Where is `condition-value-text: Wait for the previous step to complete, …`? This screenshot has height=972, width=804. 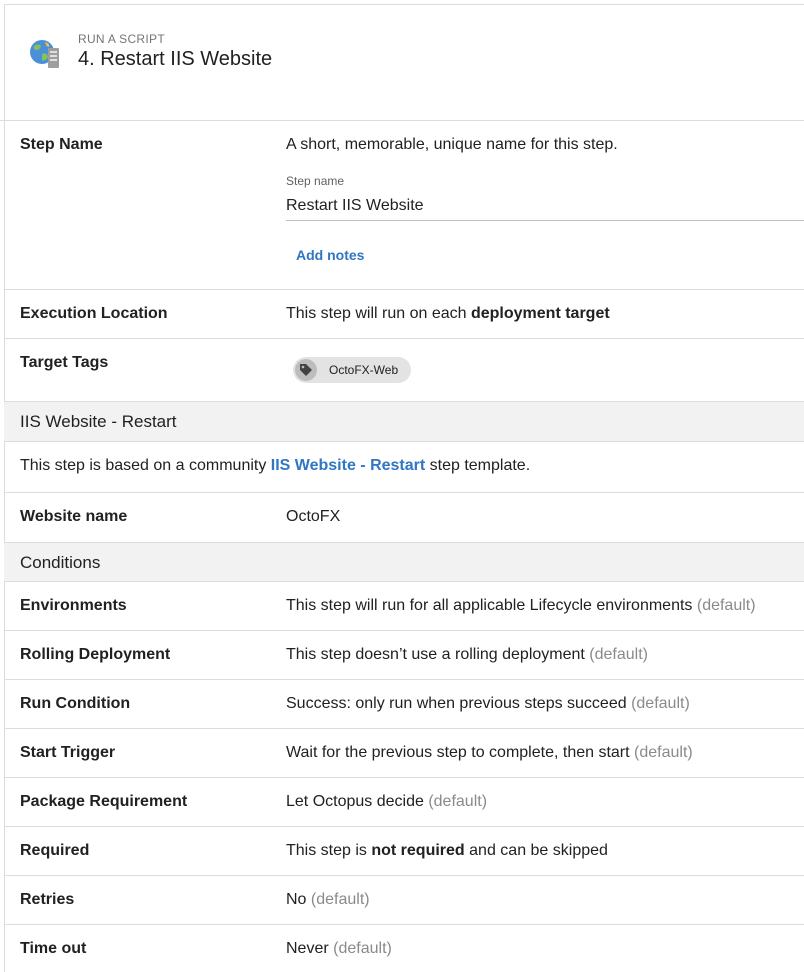
condition-value-text: Wait for the previous step to complete, … is located at coordinates (458, 752).